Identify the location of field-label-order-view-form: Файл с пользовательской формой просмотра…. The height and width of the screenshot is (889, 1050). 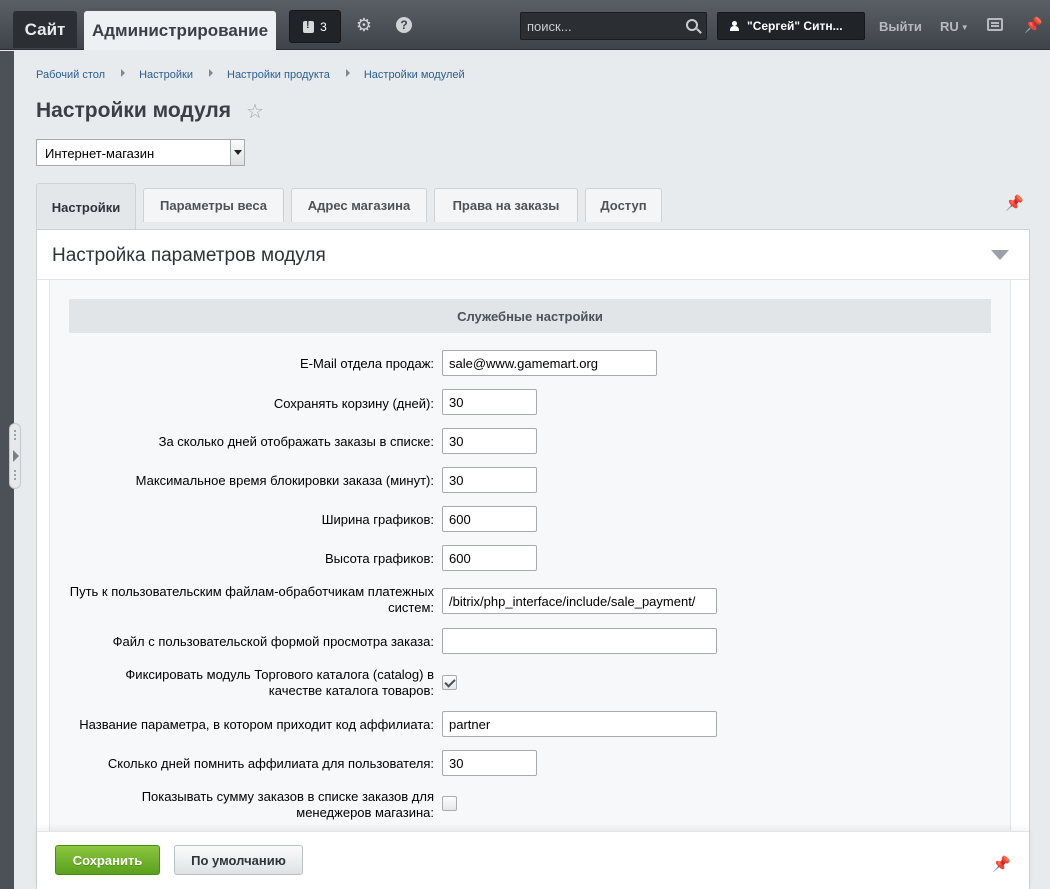
(273, 641).